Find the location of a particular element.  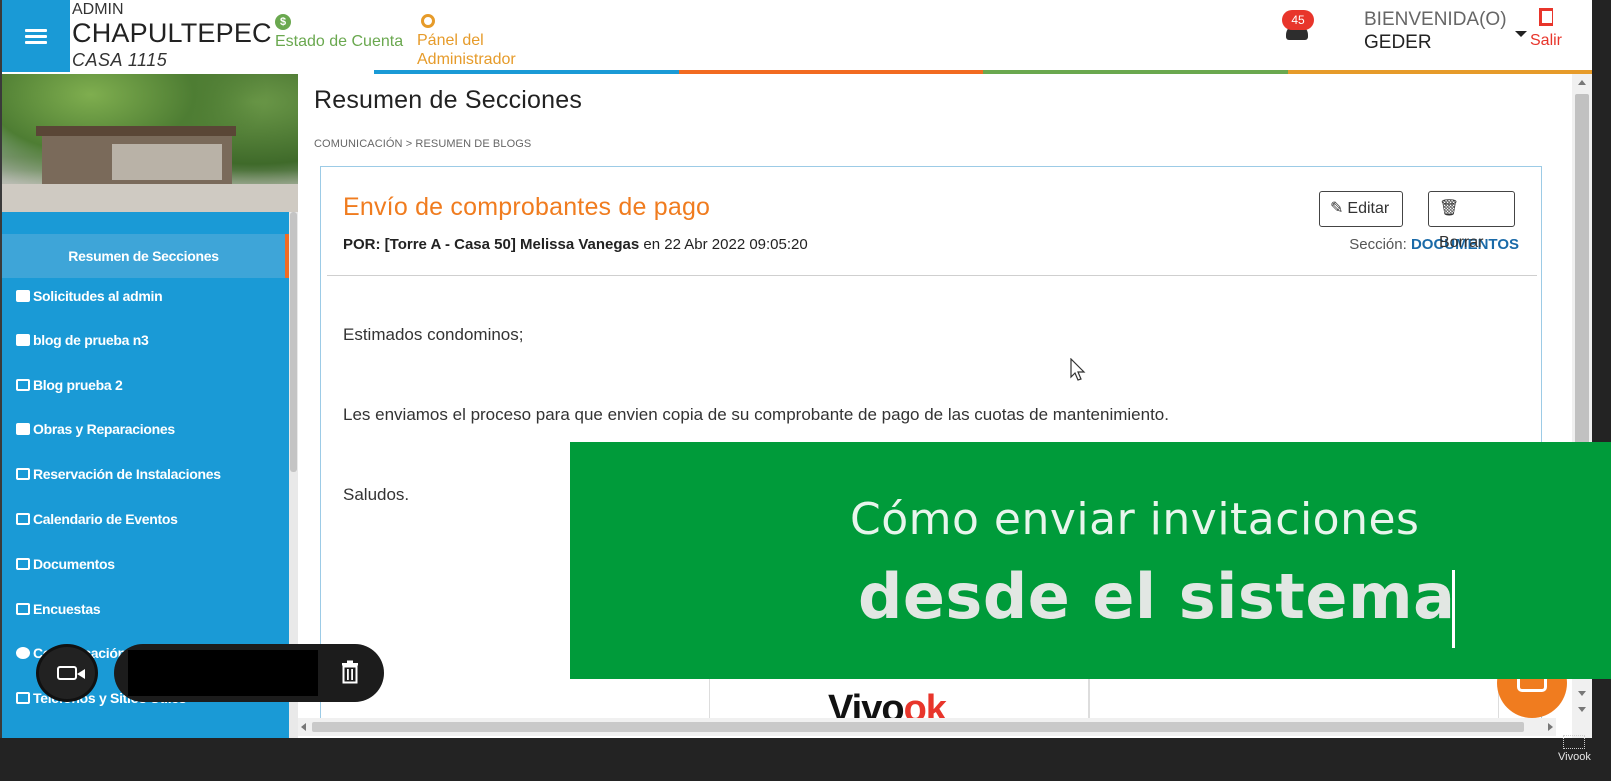

delete-button: 🗑 Borrar is located at coordinates (1471, 221).